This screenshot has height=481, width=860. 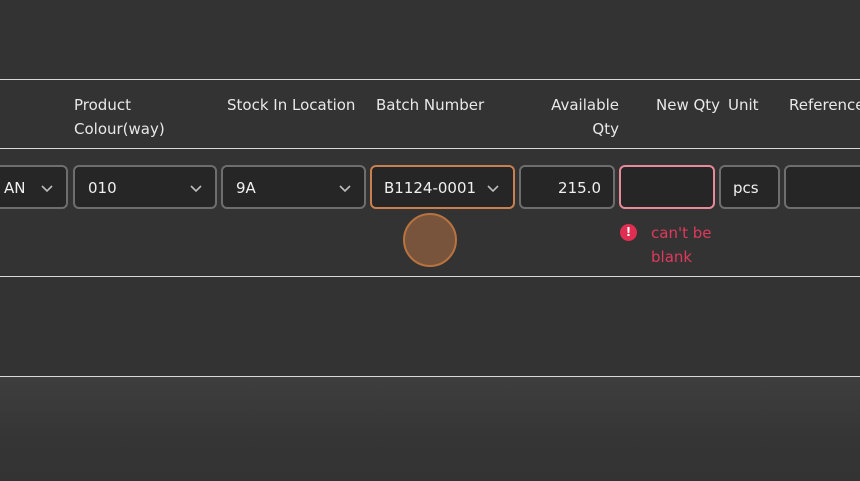 What do you see at coordinates (688, 105) in the screenshot?
I see `header-new-qty: New Qty` at bounding box center [688, 105].